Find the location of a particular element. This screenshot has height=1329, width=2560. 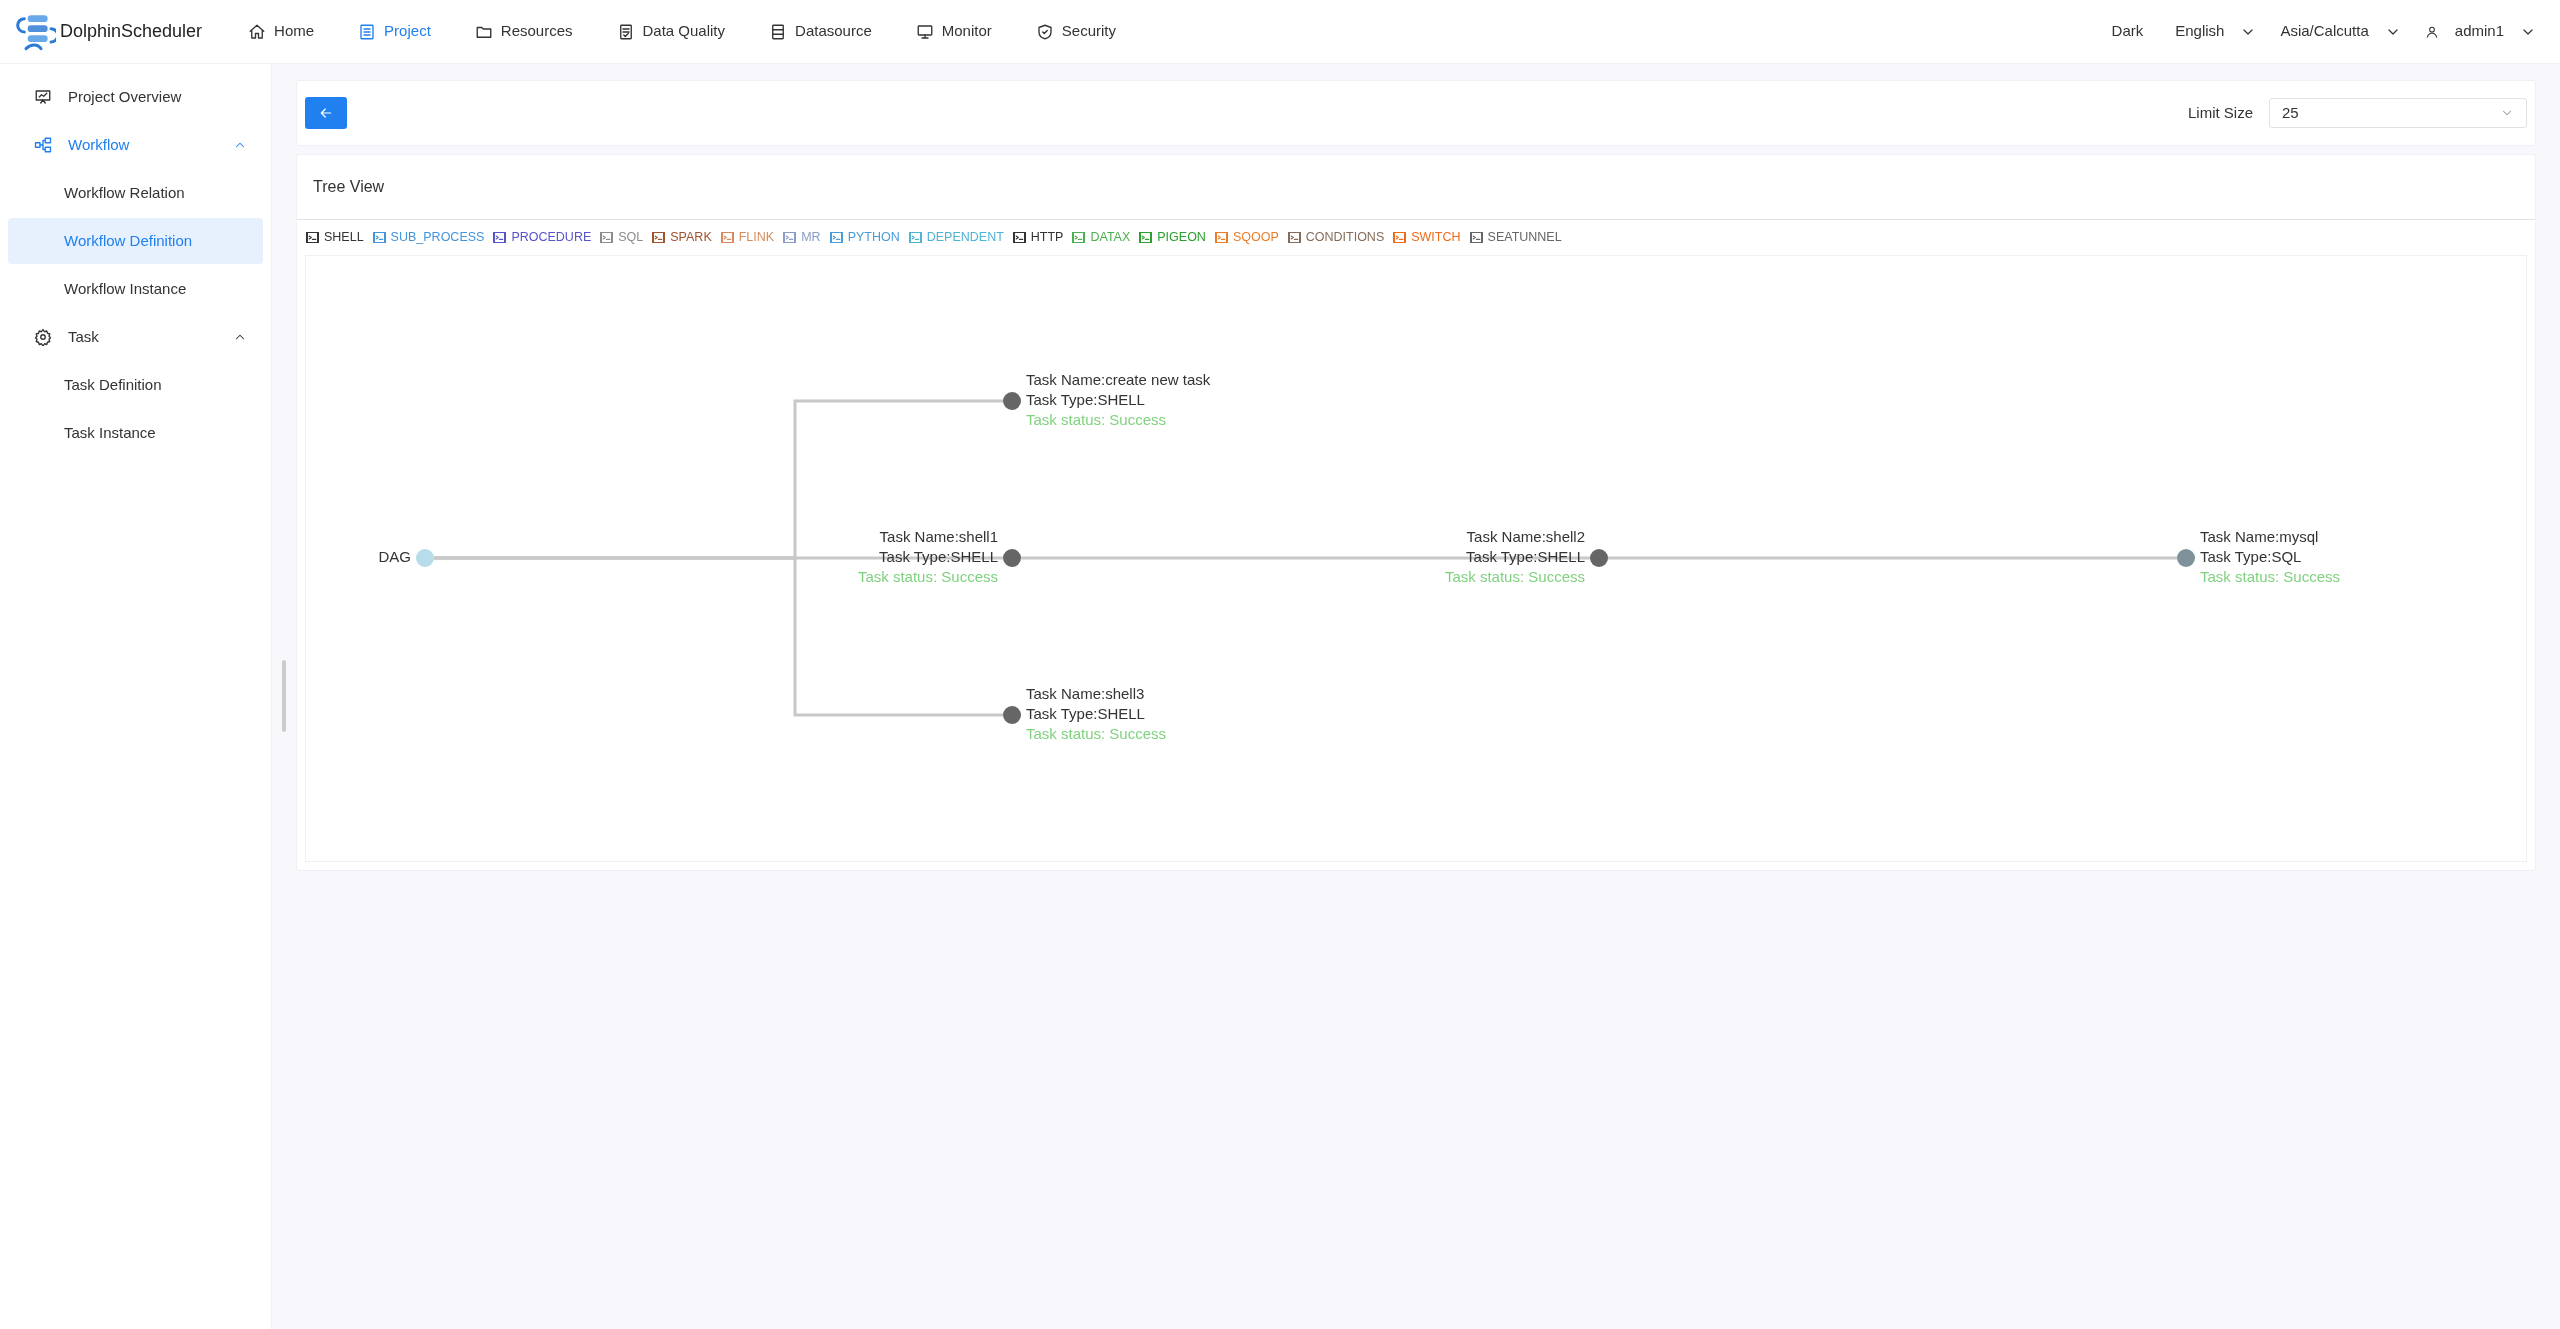

flow-icon is located at coordinates (43, 145).